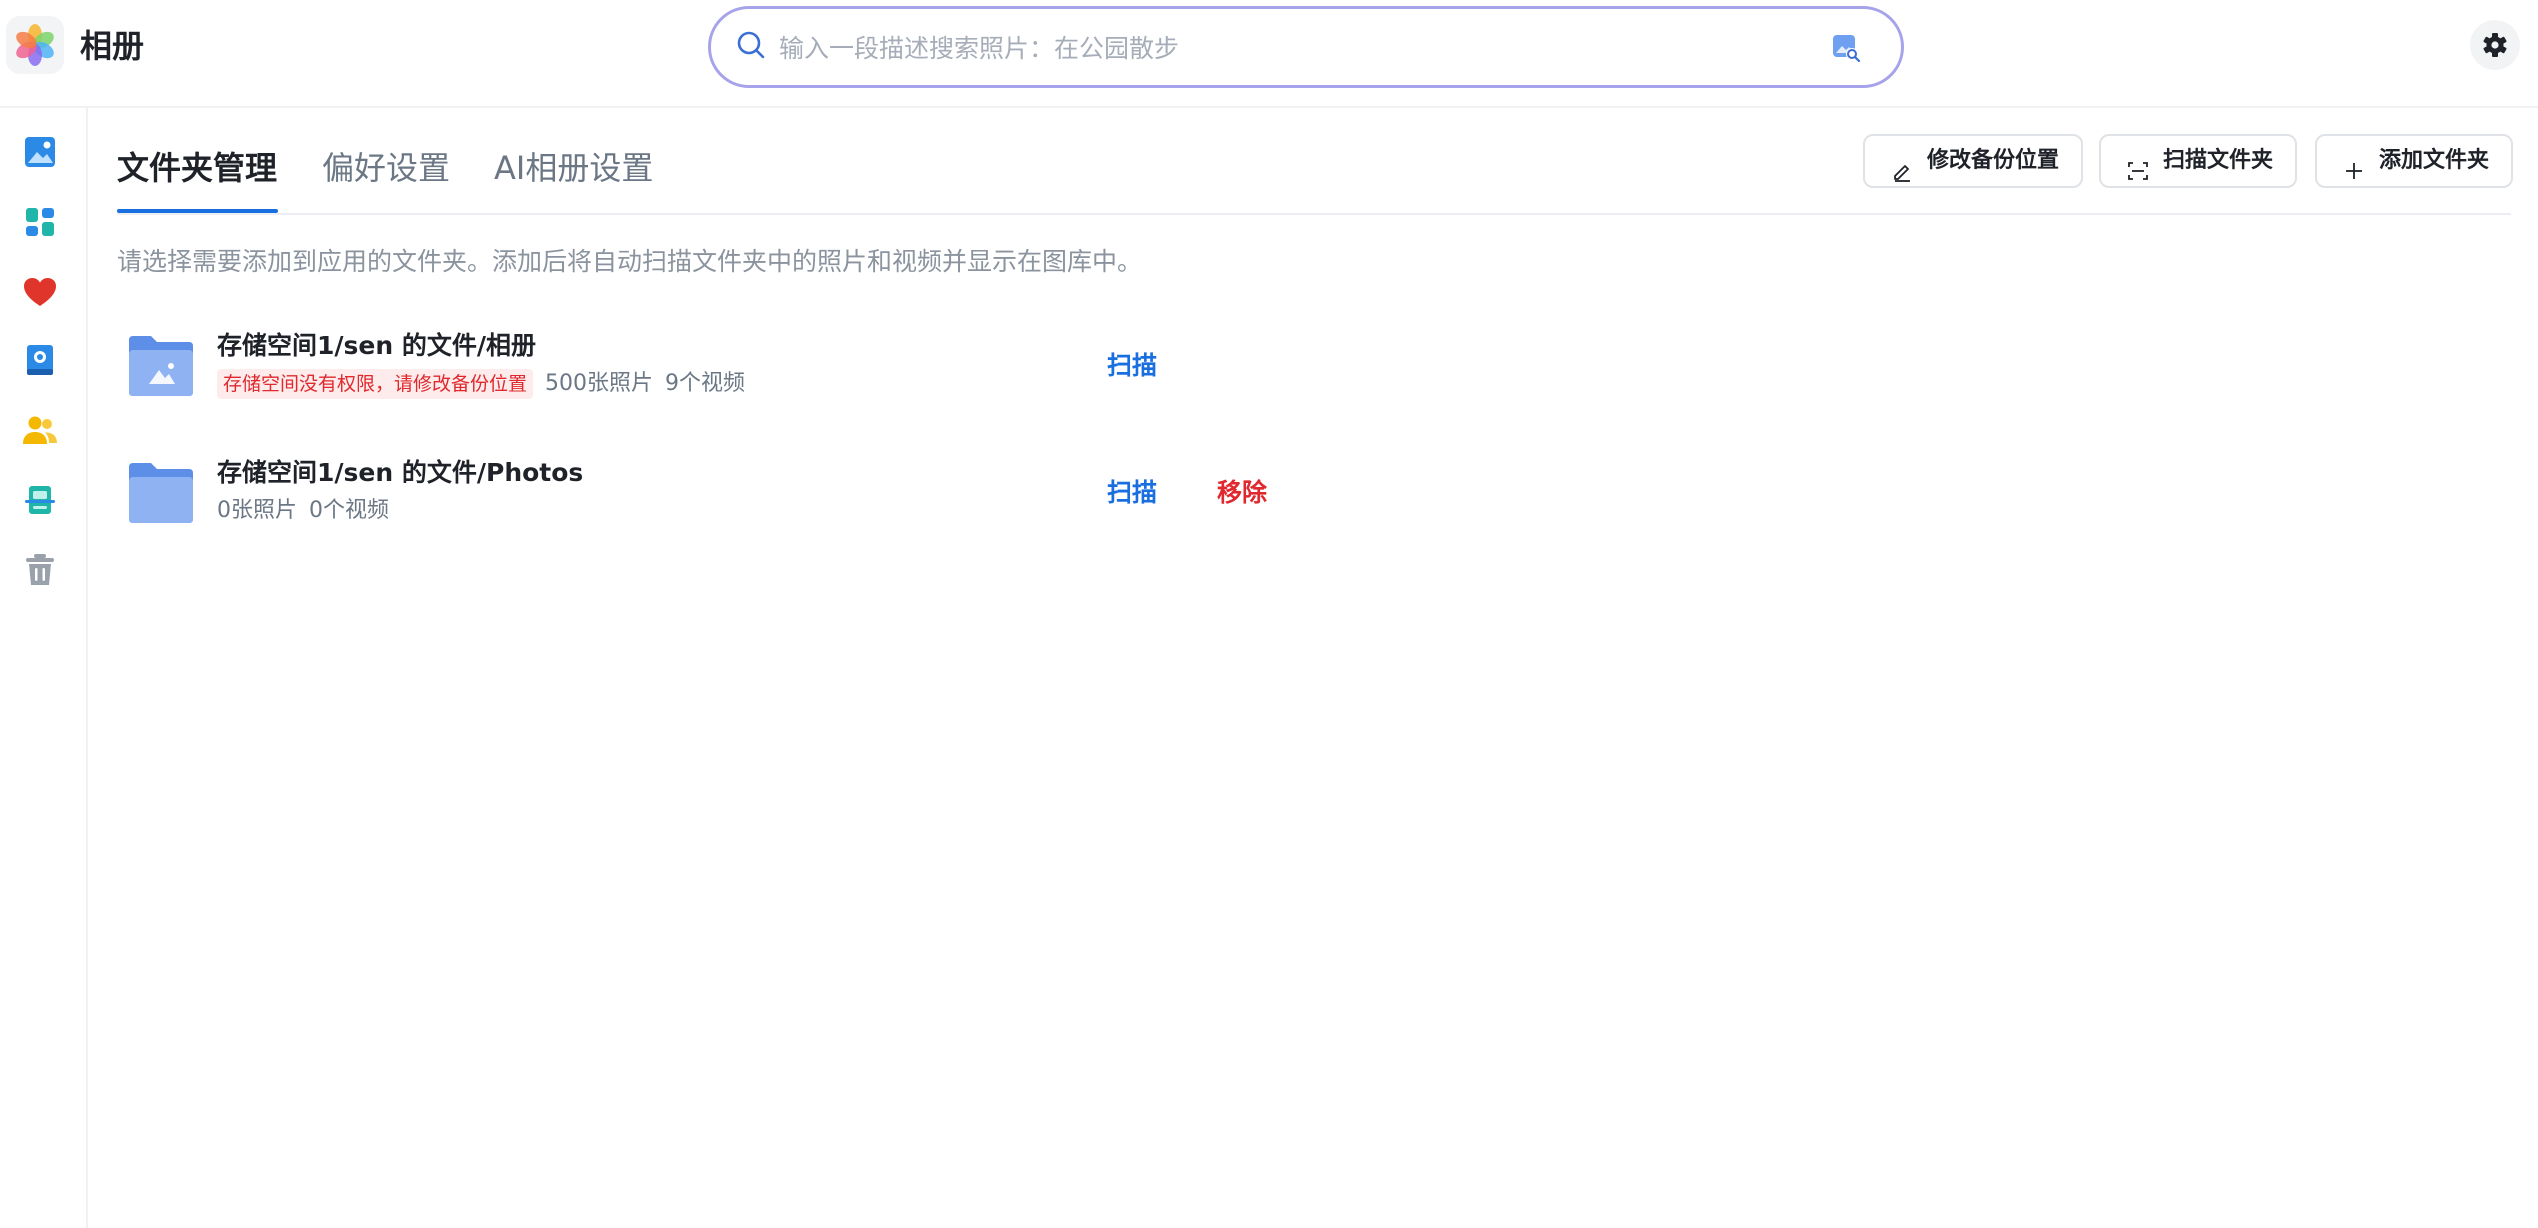 This screenshot has height=1228, width=2538. Describe the element at coordinates (2218, 160) in the screenshot. I see `scan-folder-label: 扫描文件夹` at that location.